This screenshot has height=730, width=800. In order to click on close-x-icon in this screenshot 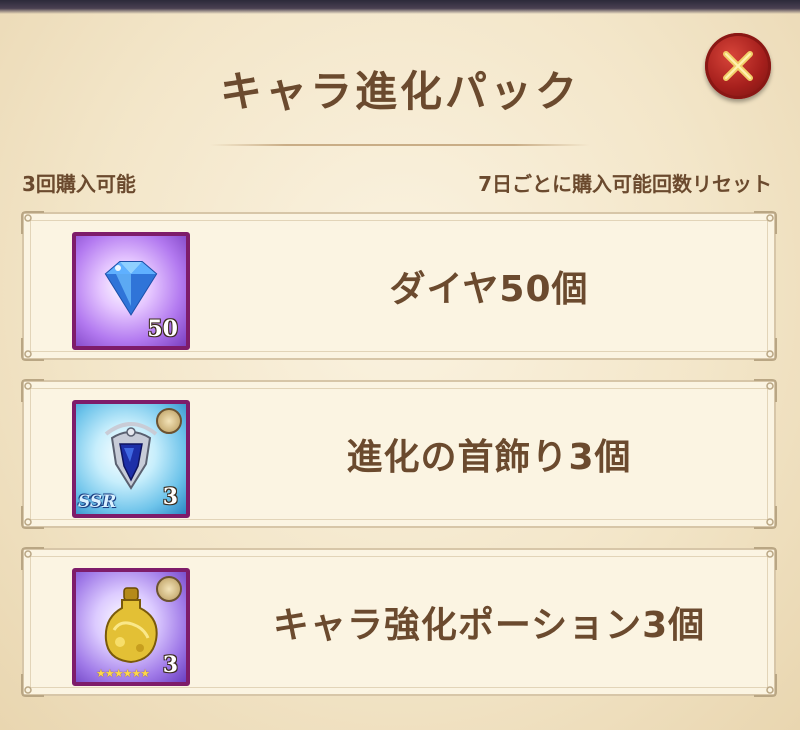, I will do `click(738, 66)`.